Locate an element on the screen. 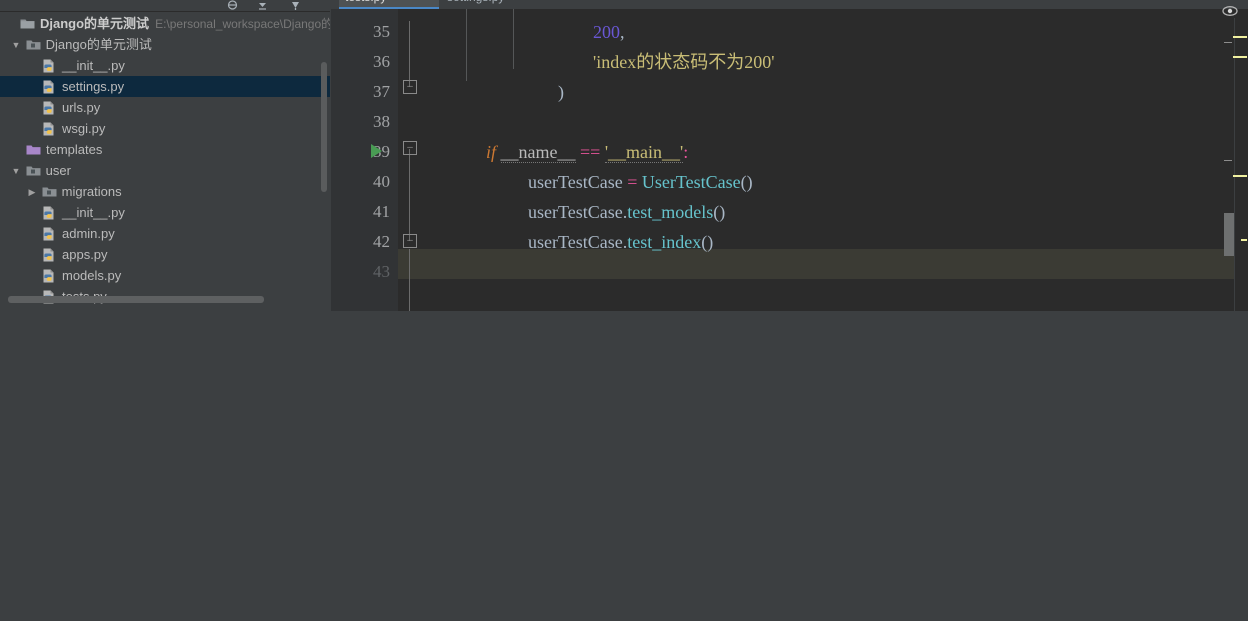  tree-item-label: models.py is located at coordinates (92, 275).